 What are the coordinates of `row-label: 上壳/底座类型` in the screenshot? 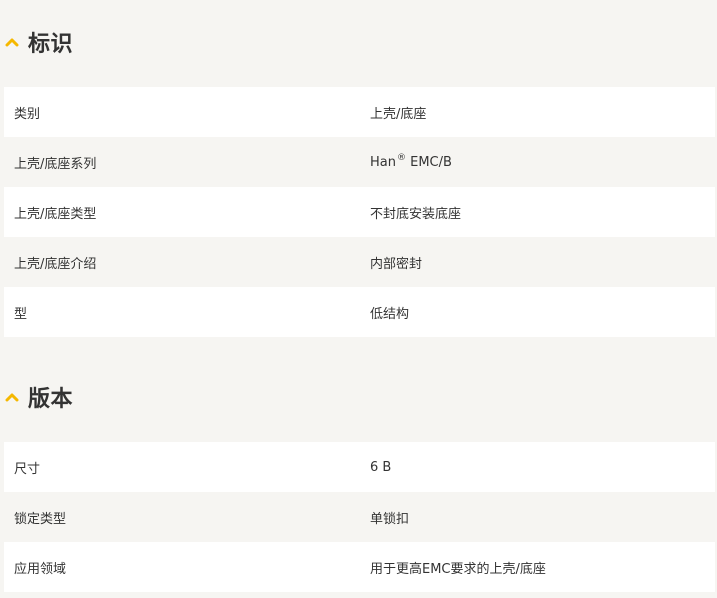 It's located at (55, 214).